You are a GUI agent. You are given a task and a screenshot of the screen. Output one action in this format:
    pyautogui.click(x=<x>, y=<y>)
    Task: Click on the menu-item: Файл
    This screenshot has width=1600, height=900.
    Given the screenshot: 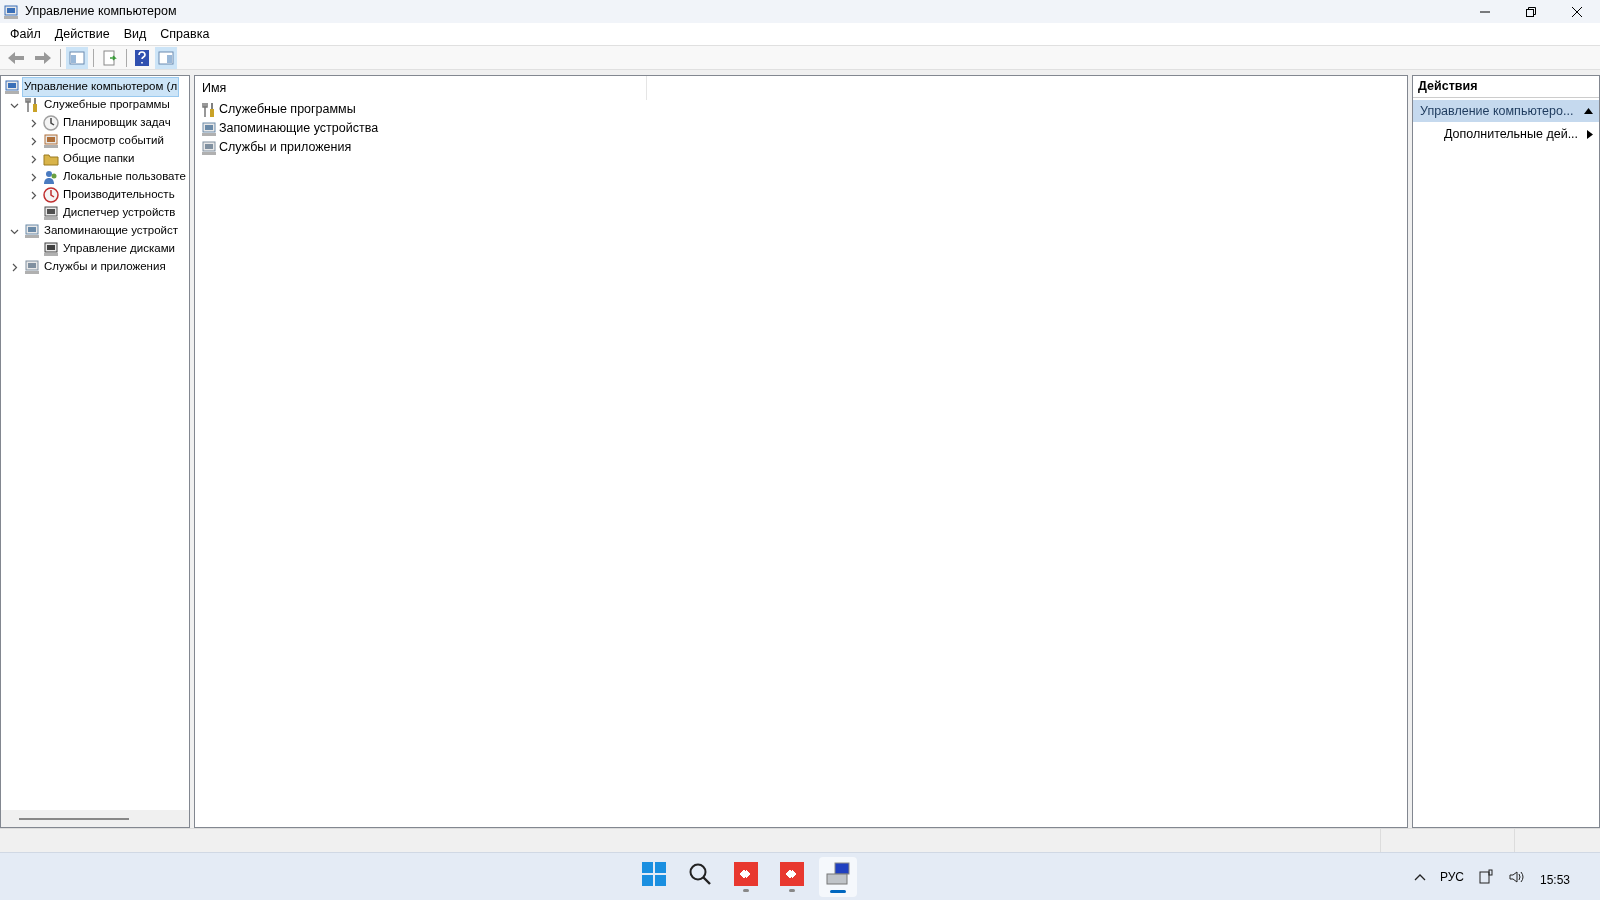 What is the action you would take?
    pyautogui.click(x=25, y=34)
    